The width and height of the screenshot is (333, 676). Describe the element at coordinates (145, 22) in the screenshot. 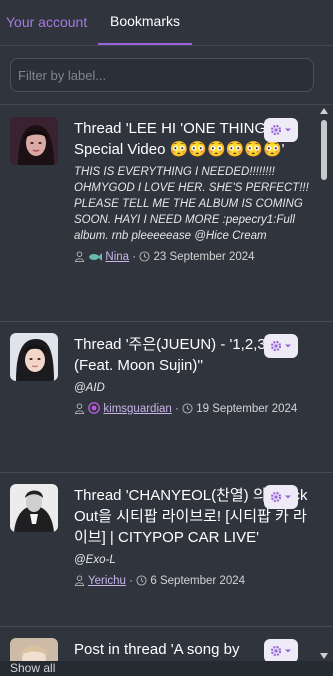

I see `tab-bookmarks: Bookmarks` at that location.